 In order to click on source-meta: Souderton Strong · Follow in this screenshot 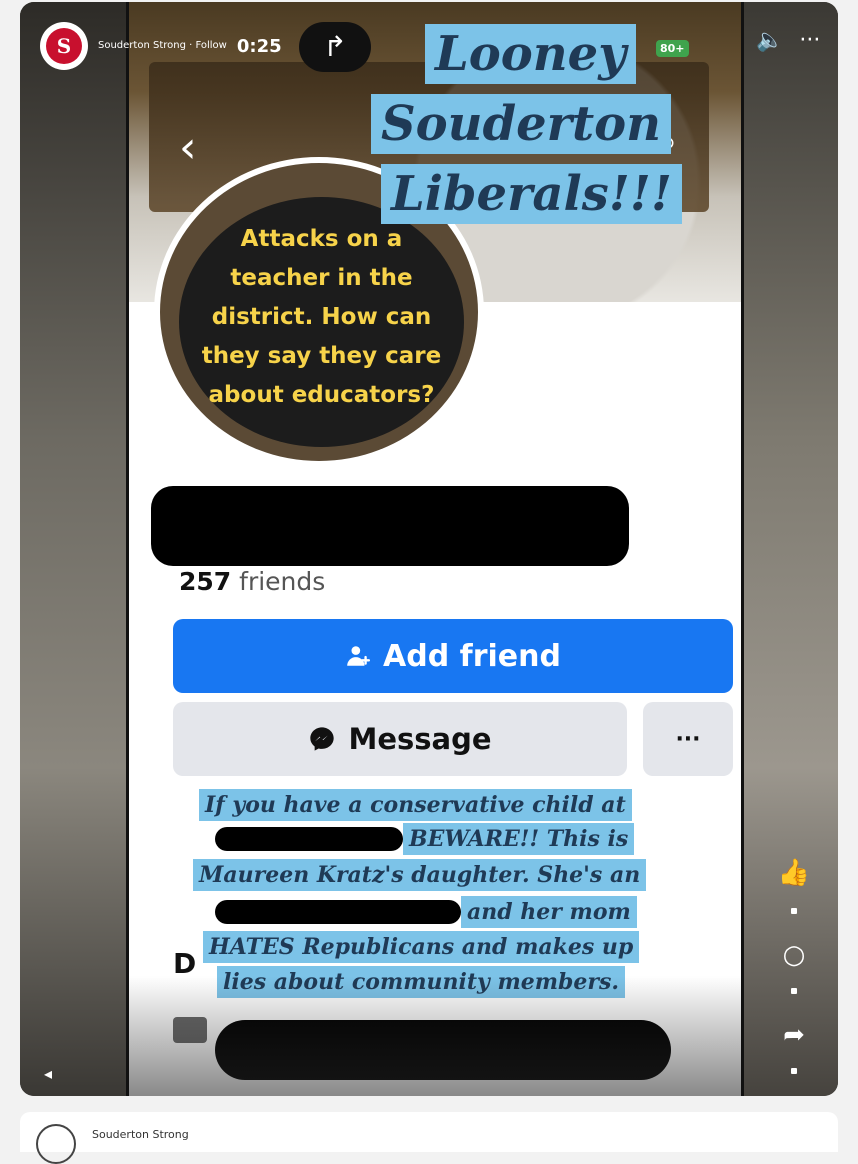, I will do `click(162, 45)`.